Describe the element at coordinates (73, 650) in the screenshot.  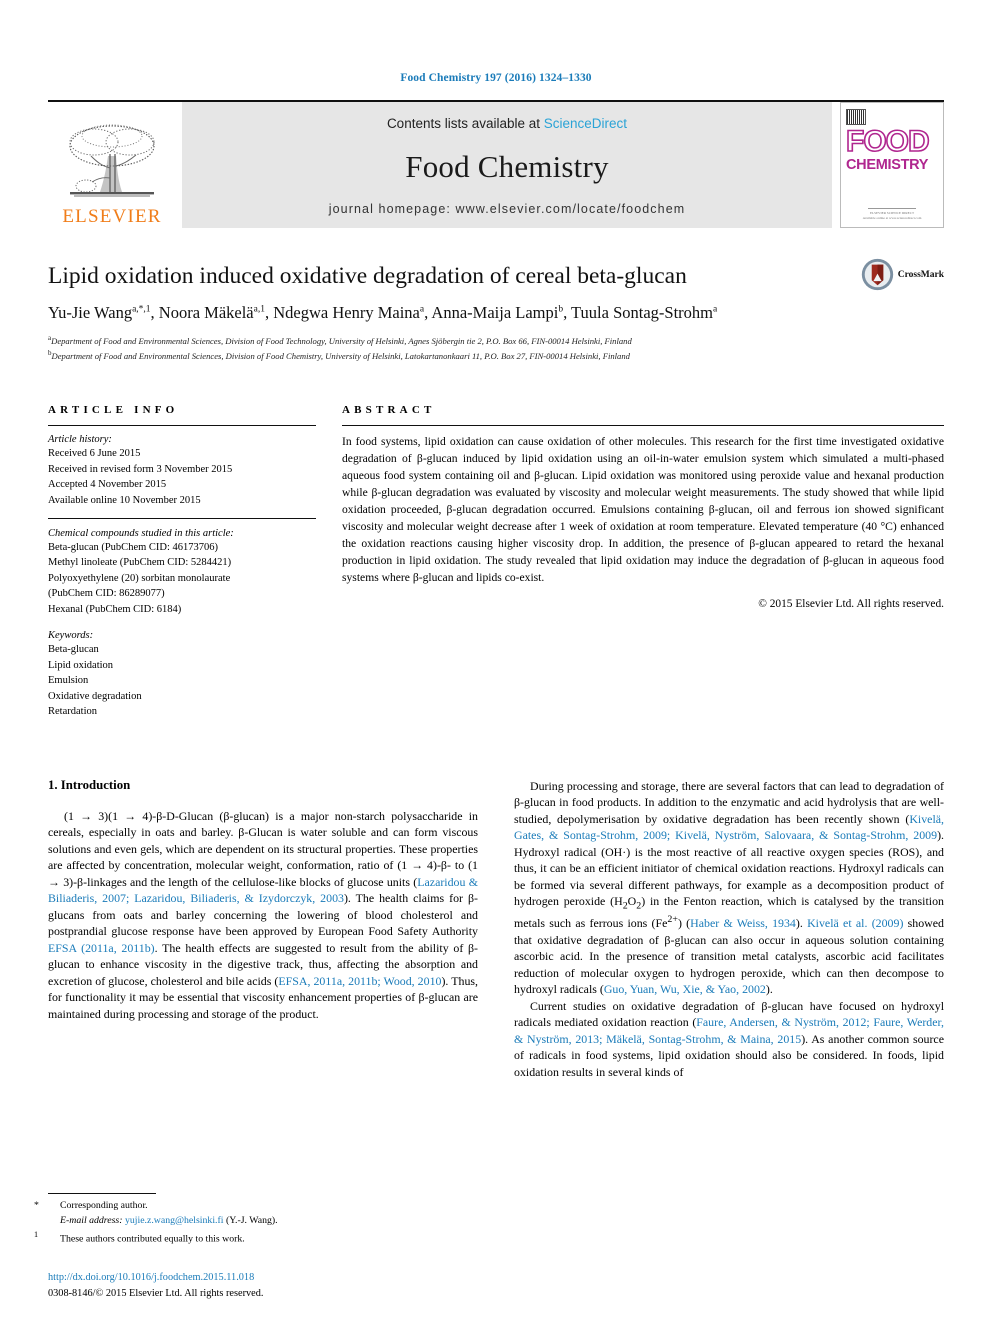
I see `keyword-item: Beta-glucan` at that location.